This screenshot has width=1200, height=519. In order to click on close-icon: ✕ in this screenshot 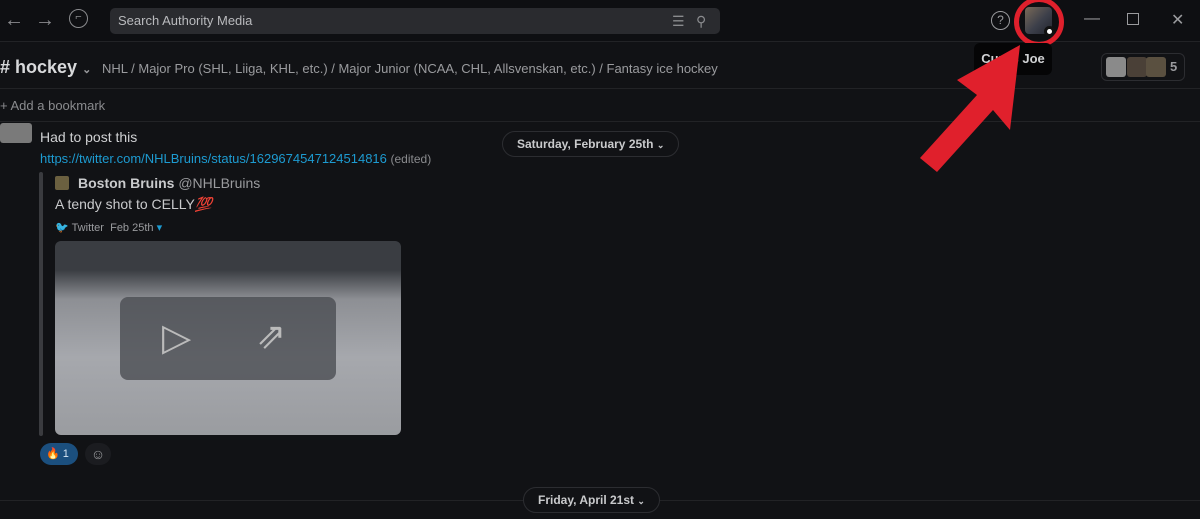, I will do `click(1177, 20)`.